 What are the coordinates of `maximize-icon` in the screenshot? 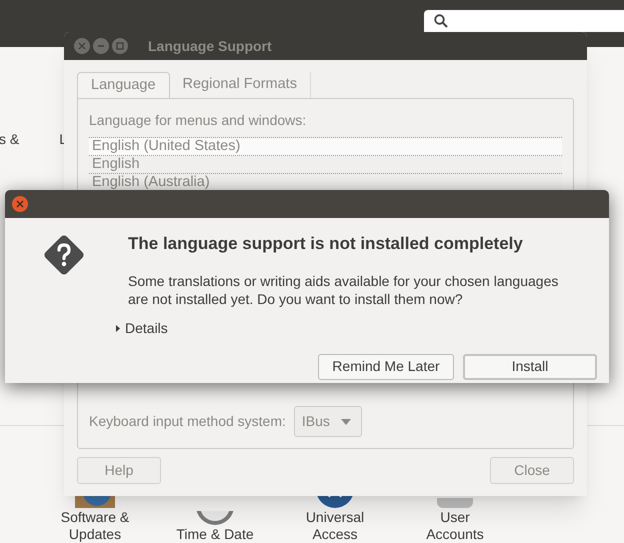 It's located at (120, 46).